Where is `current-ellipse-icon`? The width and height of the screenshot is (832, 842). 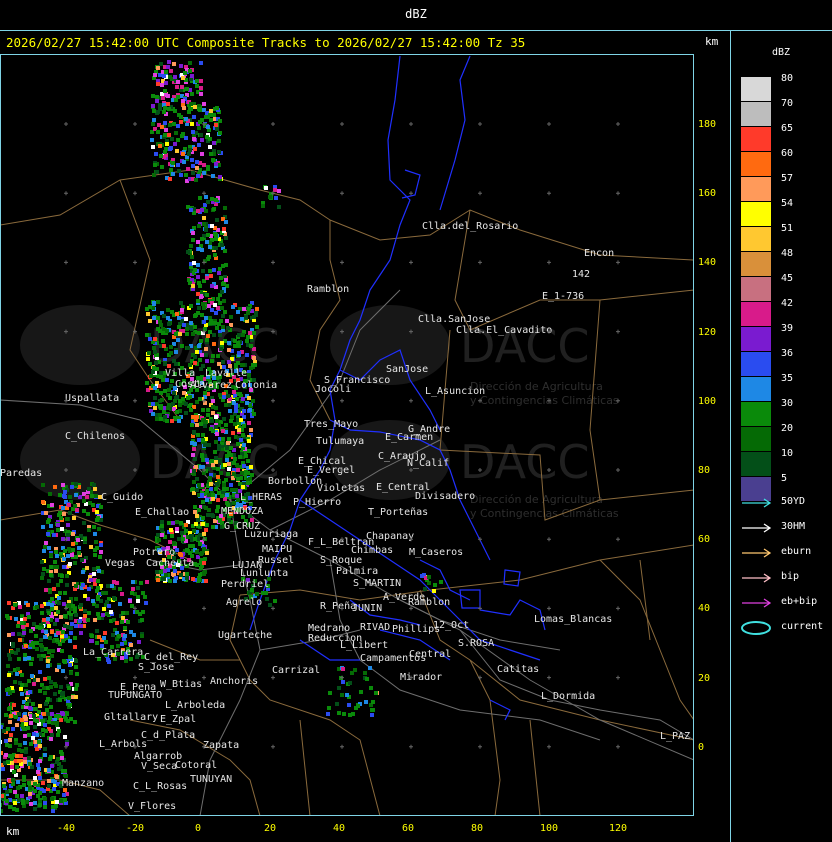 current-ellipse-icon is located at coordinates (756, 628).